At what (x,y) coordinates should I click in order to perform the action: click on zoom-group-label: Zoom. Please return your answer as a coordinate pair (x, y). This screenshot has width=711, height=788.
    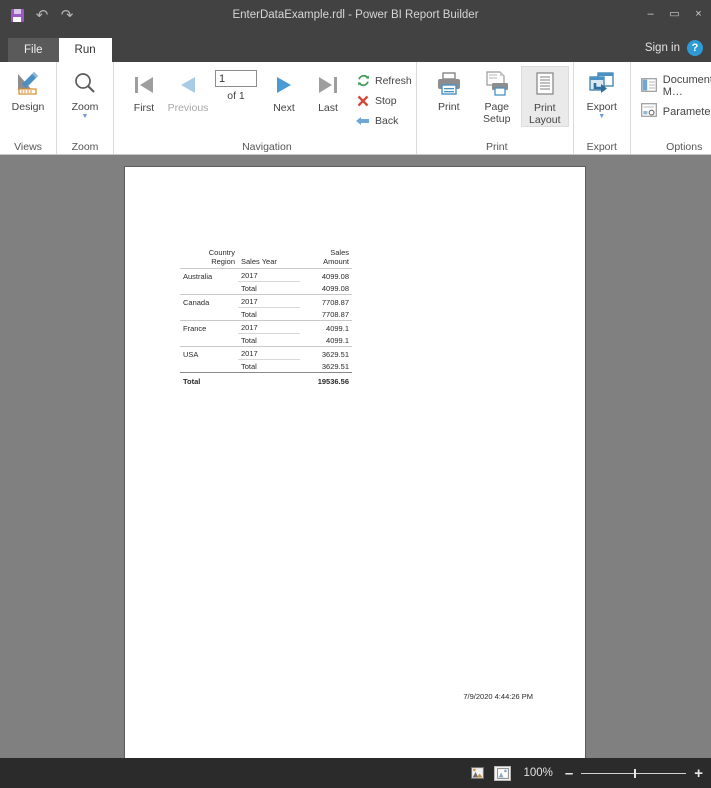
    Looking at the image, I should click on (85, 147).